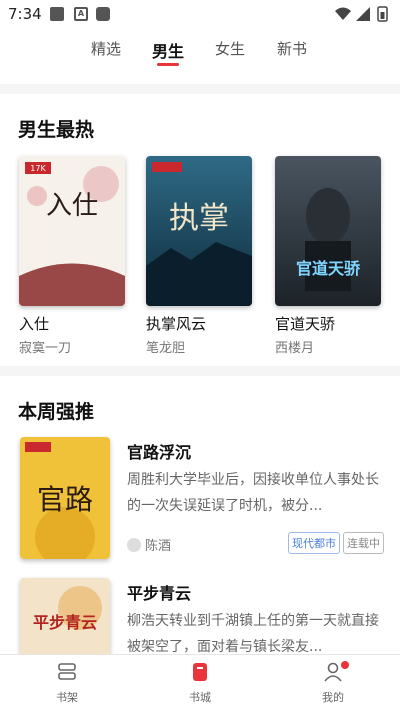 The width and height of the screenshot is (400, 710). What do you see at coordinates (134, 545) in the screenshot?
I see `author-icon` at bounding box center [134, 545].